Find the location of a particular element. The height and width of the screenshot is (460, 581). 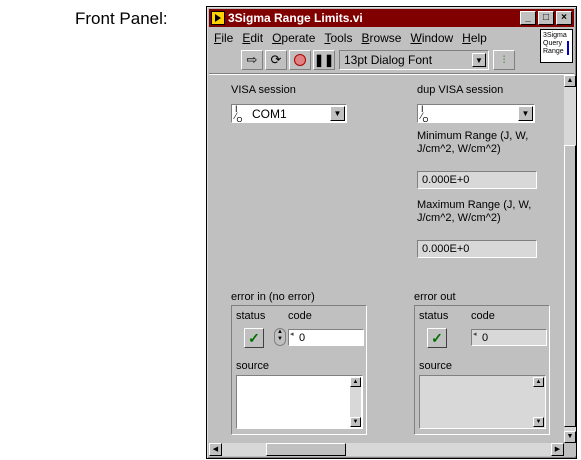

minimize-button: _ is located at coordinates (528, 18).